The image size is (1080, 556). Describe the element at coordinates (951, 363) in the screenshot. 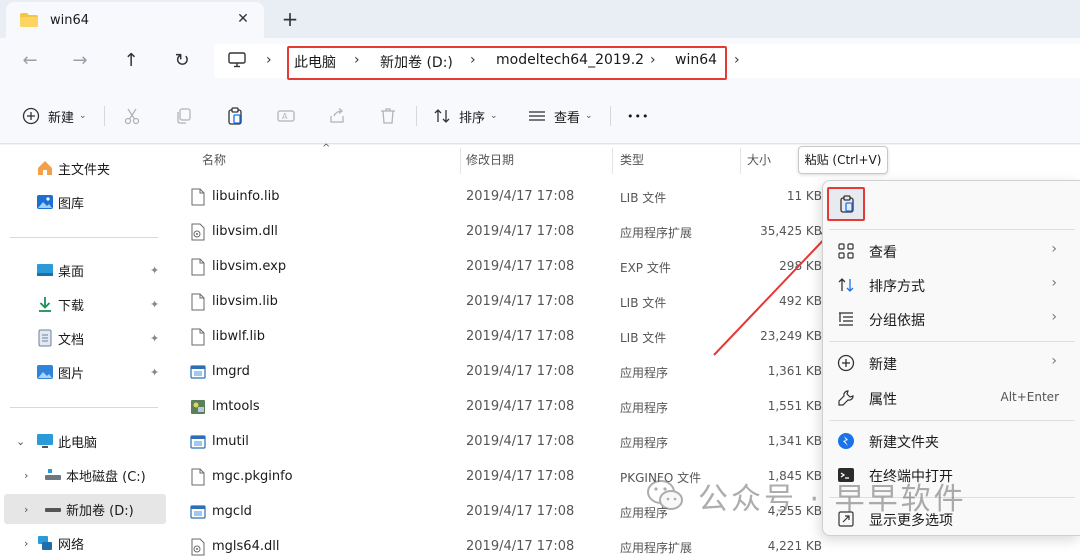

I see `menu-item-new: 新建 ›` at that location.